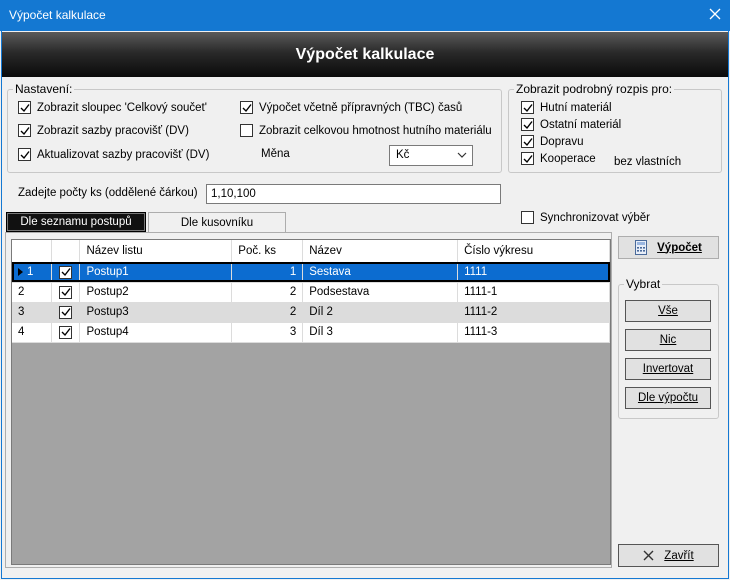 This screenshot has height=580, width=730. I want to click on cell-name: Díl 3, so click(380, 332).